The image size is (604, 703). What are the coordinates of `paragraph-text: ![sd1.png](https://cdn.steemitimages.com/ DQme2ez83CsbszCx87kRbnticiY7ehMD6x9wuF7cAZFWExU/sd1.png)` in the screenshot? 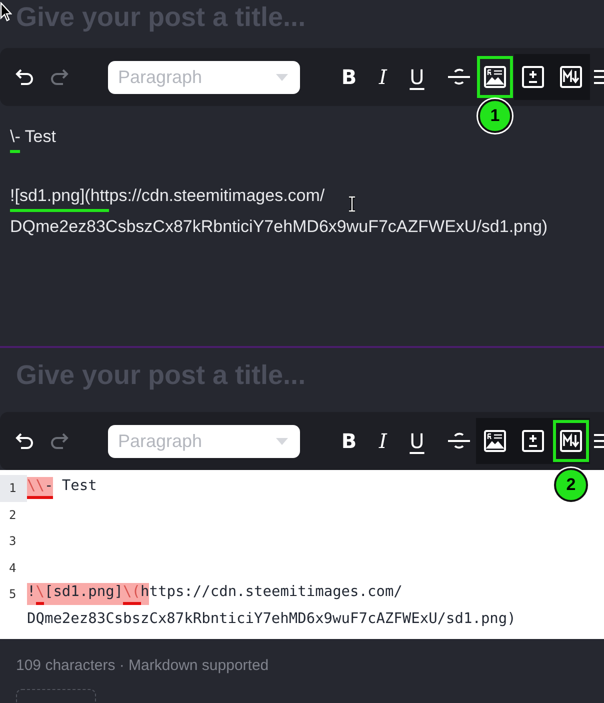 It's located at (279, 211).